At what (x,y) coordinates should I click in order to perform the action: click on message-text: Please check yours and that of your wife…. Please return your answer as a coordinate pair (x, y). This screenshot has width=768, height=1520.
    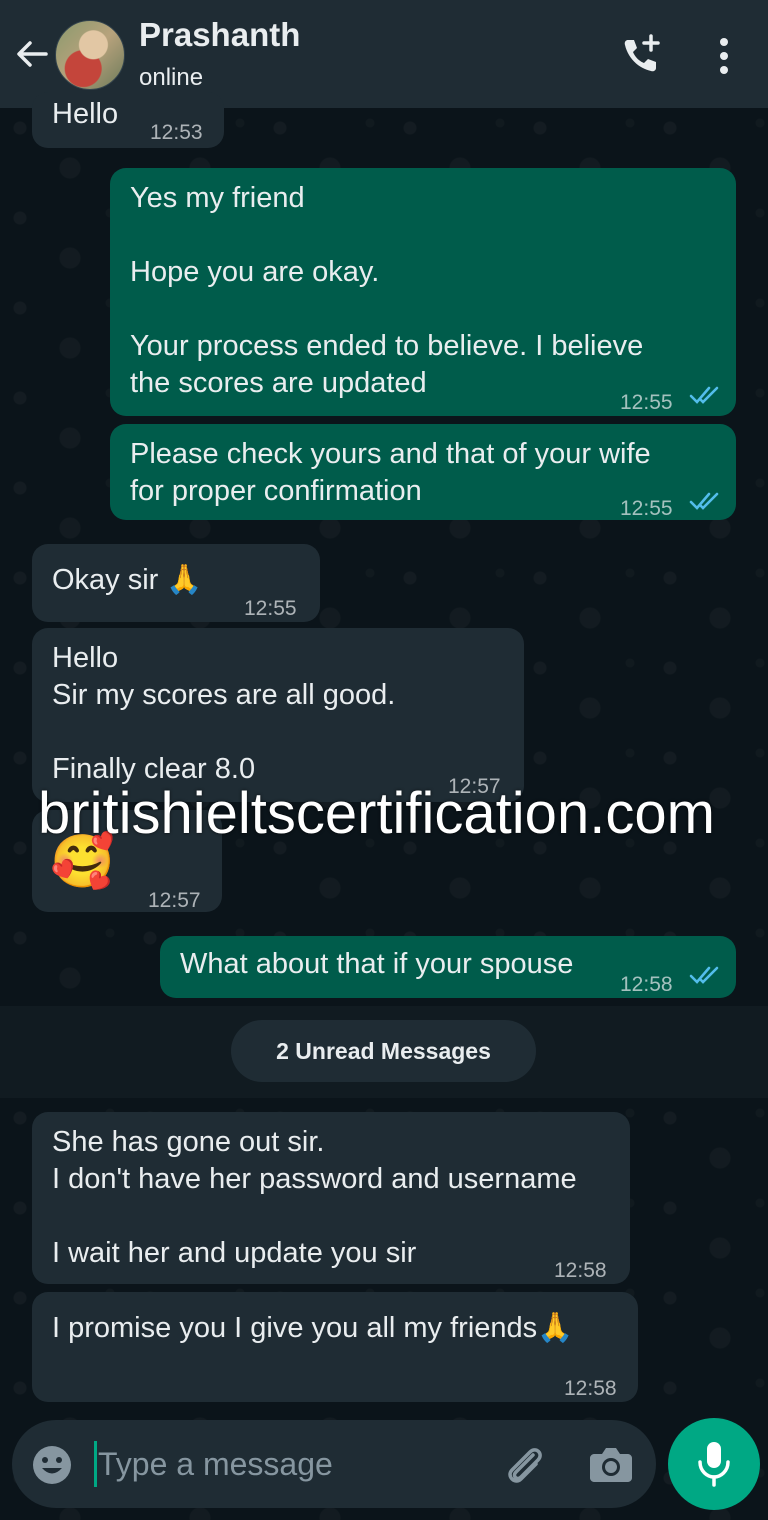
    Looking at the image, I should click on (390, 472).